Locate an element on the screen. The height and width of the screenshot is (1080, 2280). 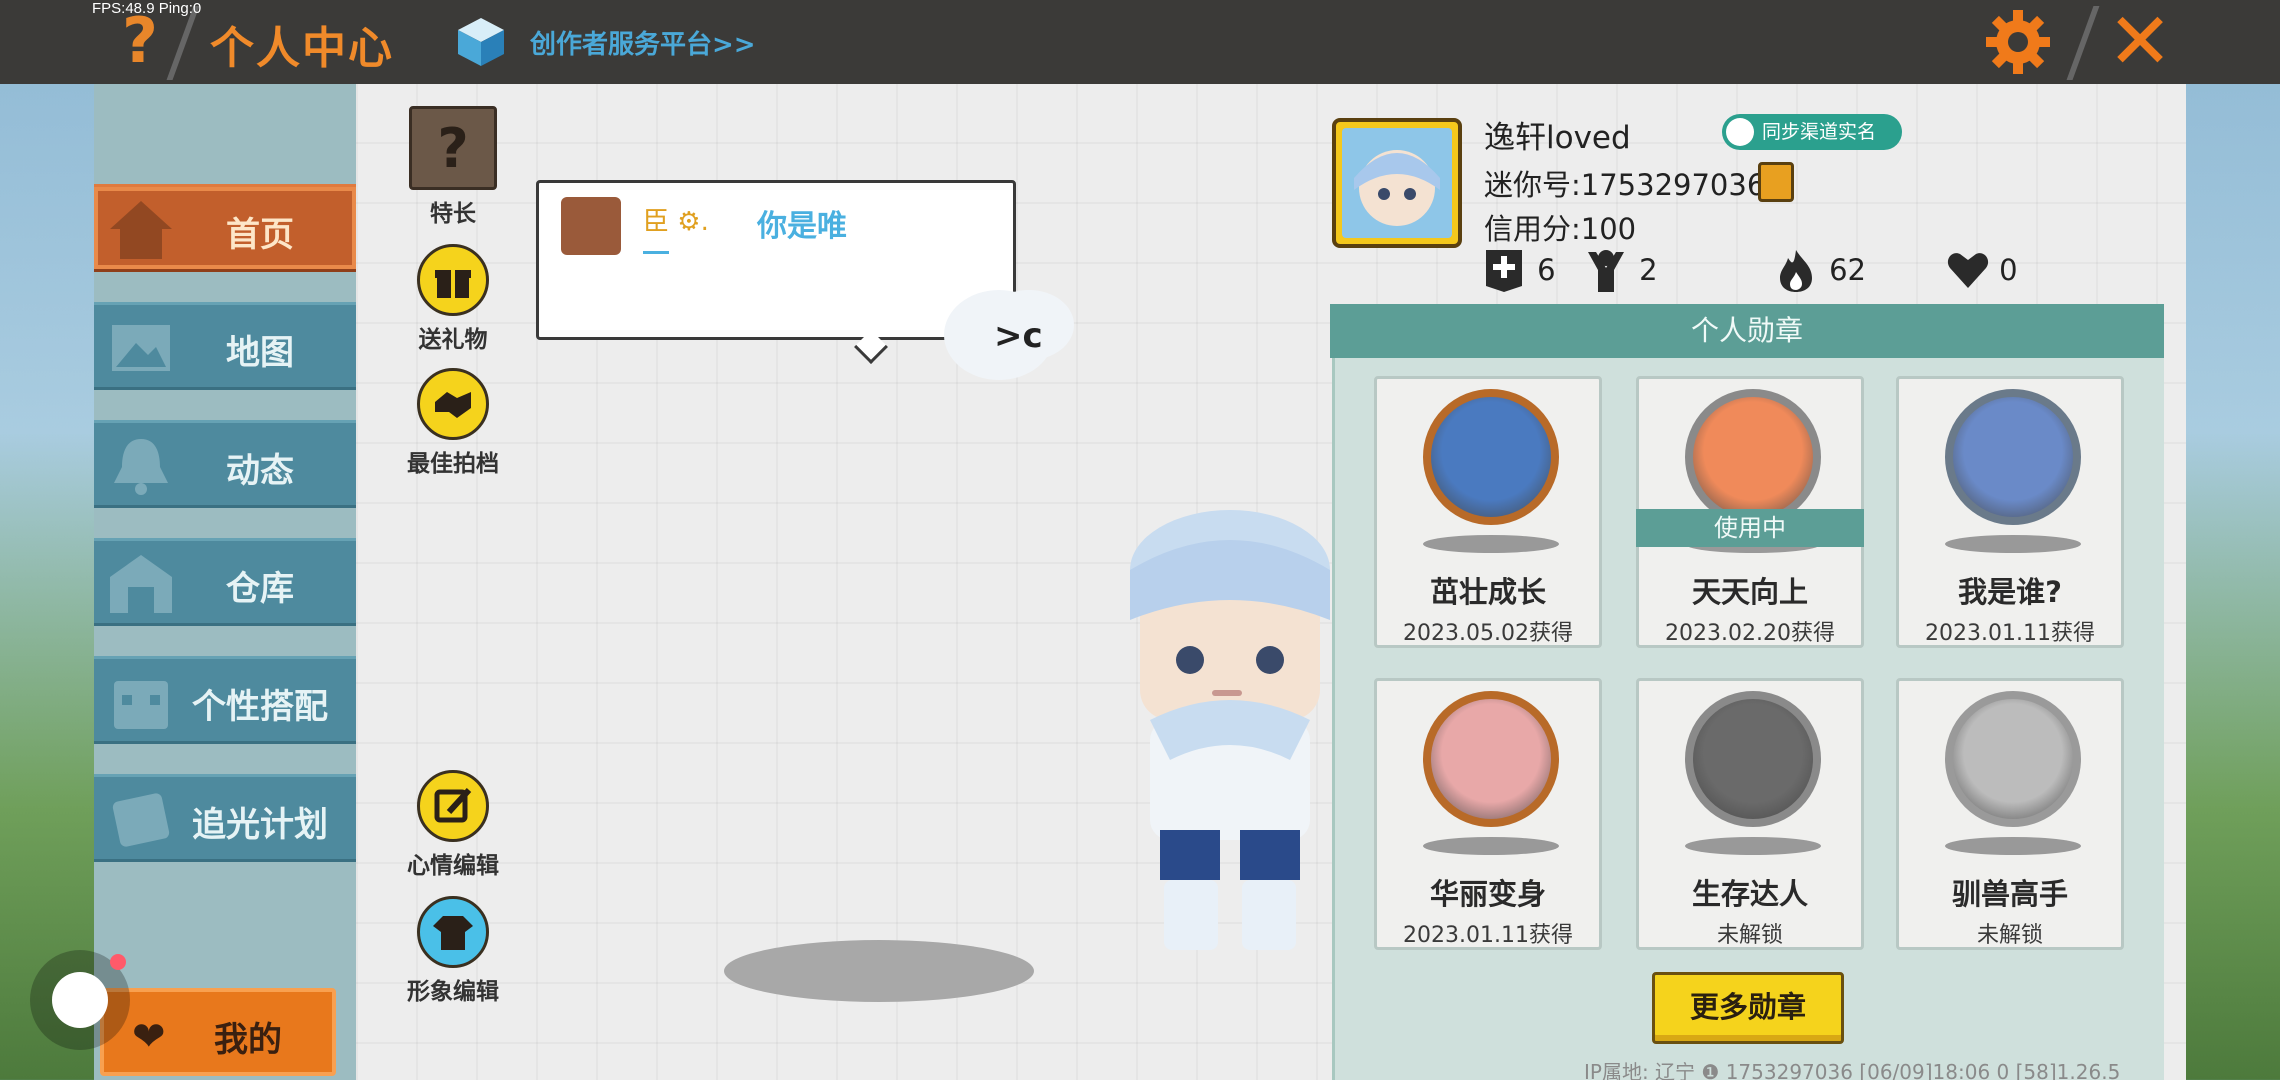
stat-friends: 6 is located at coordinates (1520, 271).